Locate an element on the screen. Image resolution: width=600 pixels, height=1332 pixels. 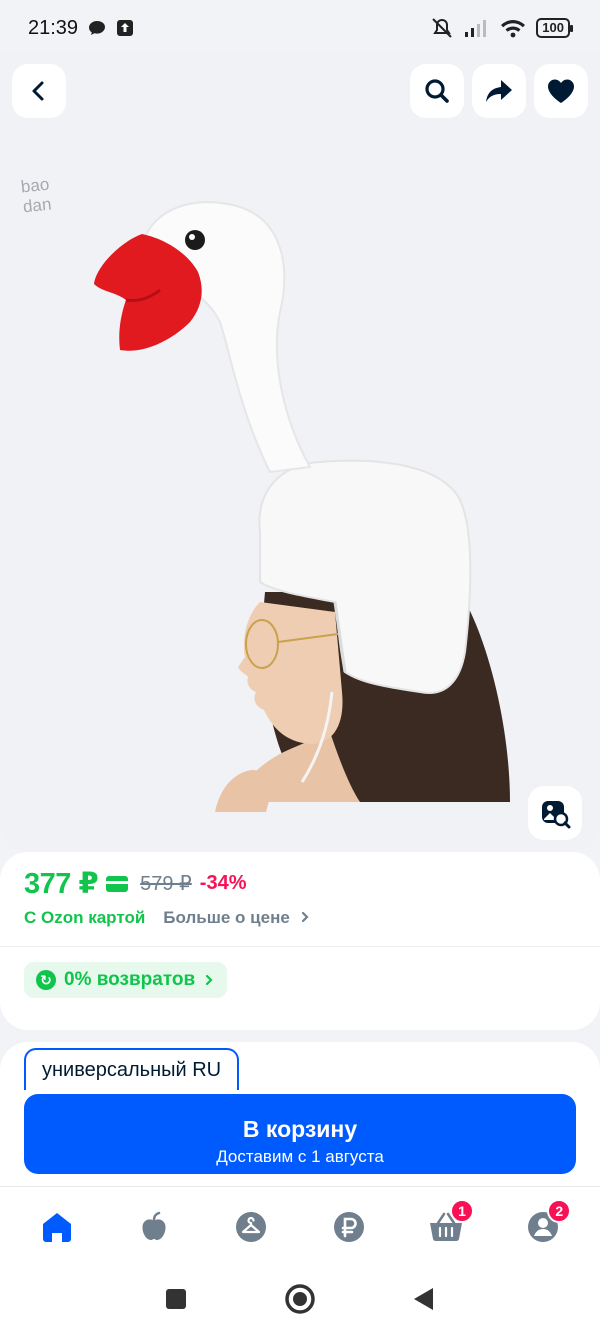
nav-profile: 2 is located at coordinates (543, 1227).